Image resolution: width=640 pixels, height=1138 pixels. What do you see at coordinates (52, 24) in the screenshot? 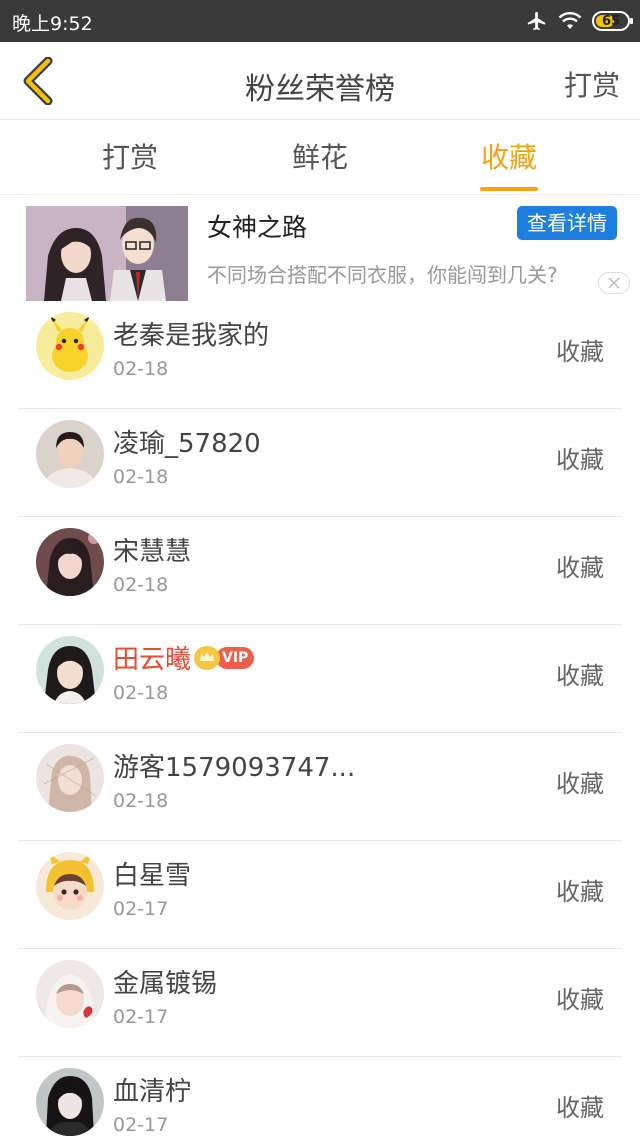
I see `status-time: 晚上9:52` at bounding box center [52, 24].